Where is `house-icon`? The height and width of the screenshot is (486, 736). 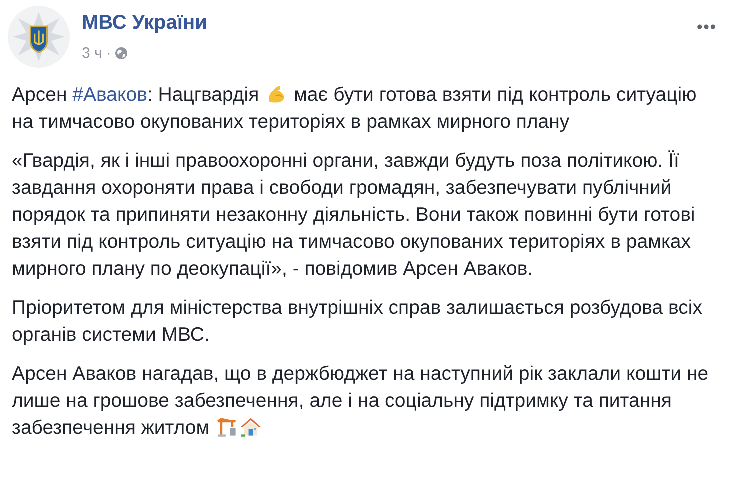 house-icon is located at coordinates (251, 427).